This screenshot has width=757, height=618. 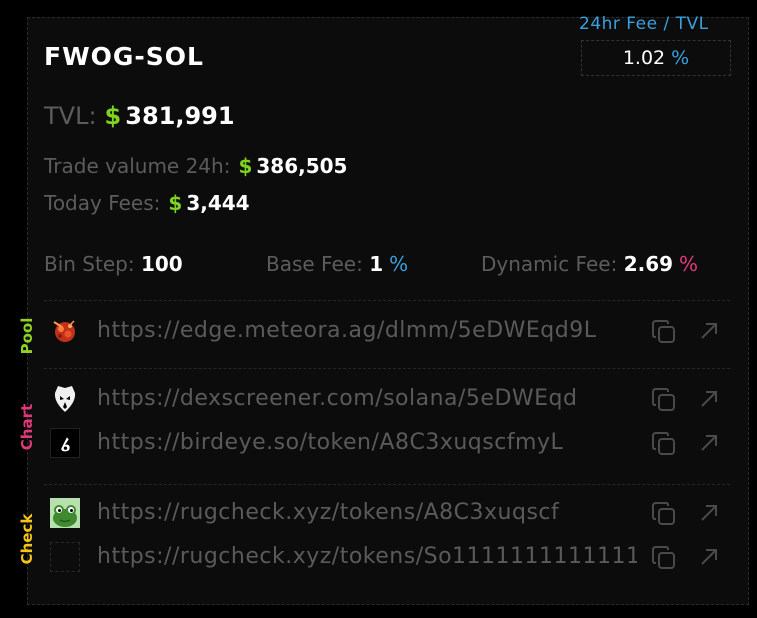 I want to click on dynamic-fee-label: Dynamic Fee:, so click(x=549, y=264).